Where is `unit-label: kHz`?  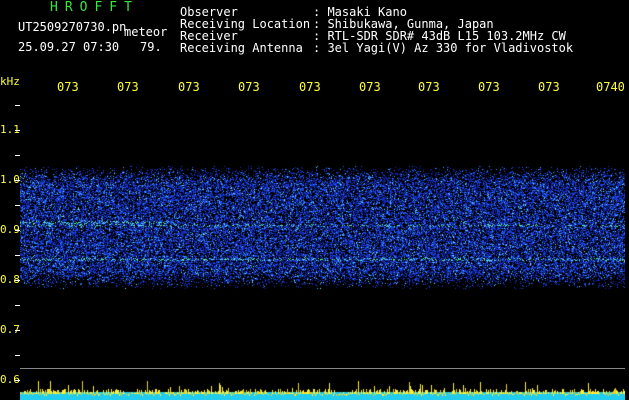 unit-label: kHz is located at coordinates (10, 81).